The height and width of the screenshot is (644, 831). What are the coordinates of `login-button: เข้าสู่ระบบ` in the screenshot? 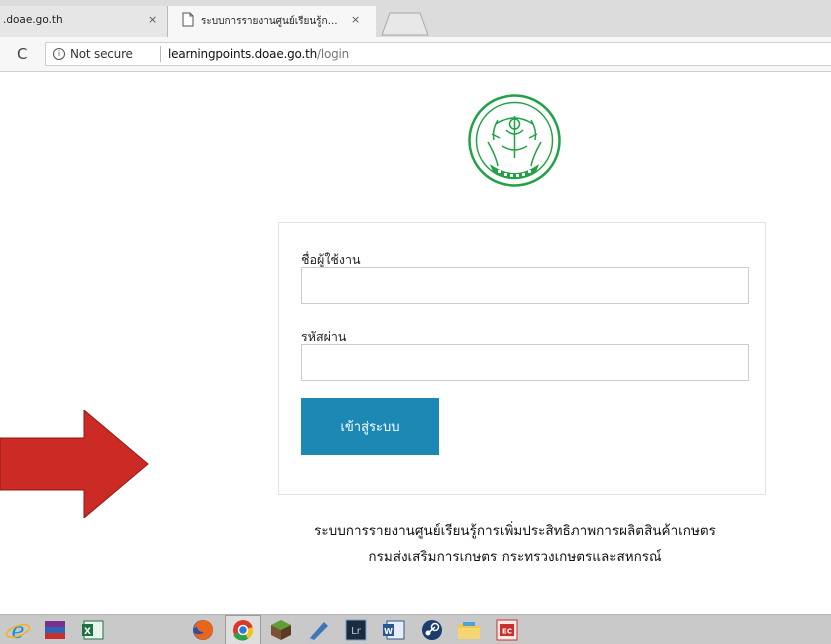 It's located at (370, 426).